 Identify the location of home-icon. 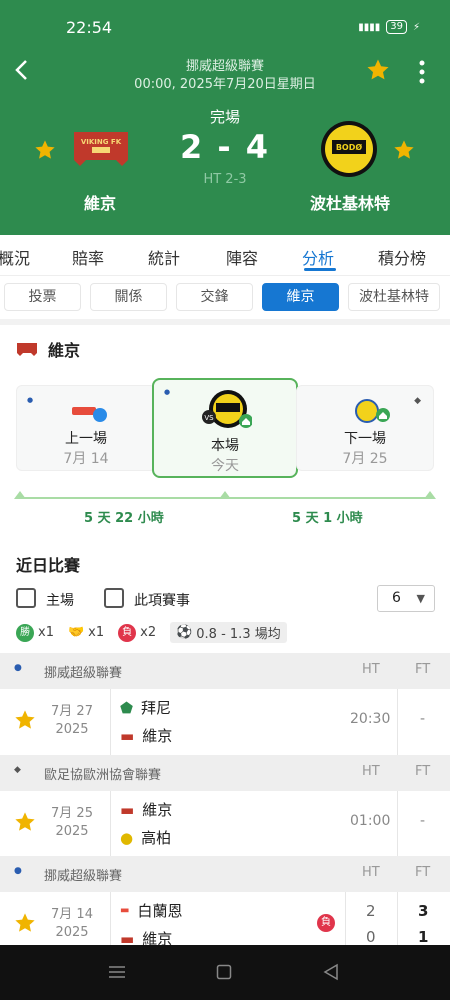
(224, 972).